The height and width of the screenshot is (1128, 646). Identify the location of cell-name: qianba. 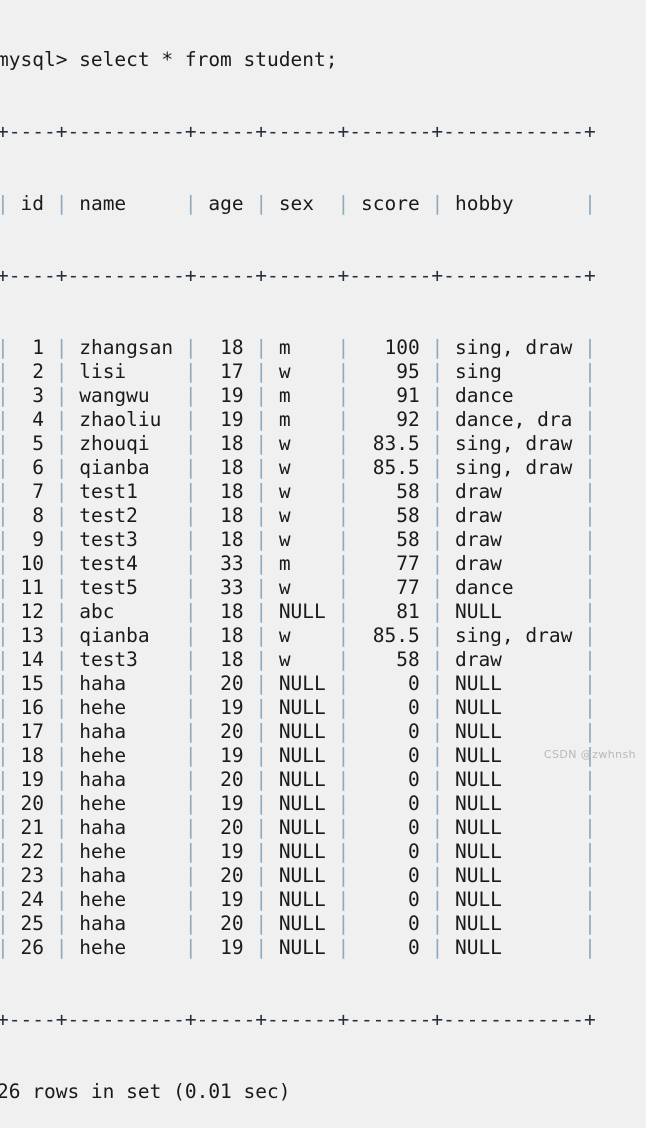
(126, 635).